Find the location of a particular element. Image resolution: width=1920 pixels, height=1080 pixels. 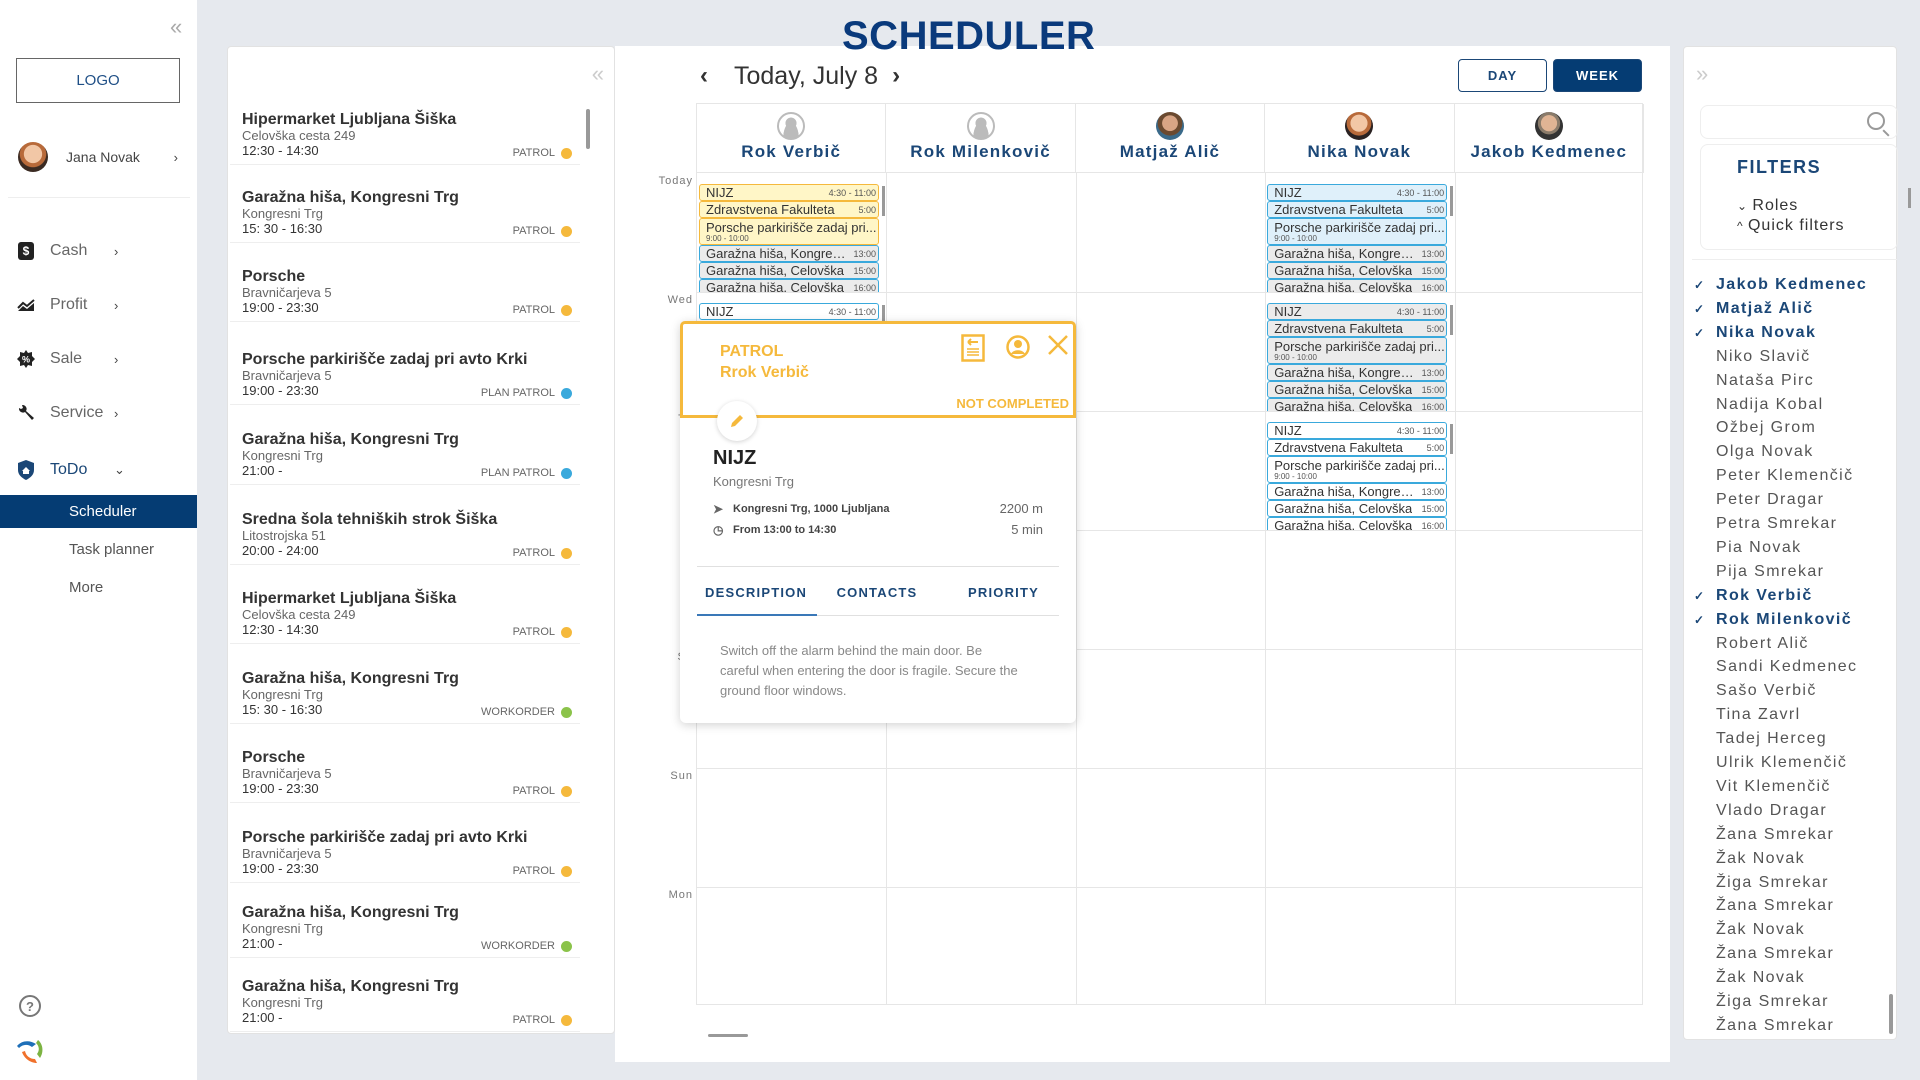

collapse-panel-icon: « is located at coordinates (598, 74).